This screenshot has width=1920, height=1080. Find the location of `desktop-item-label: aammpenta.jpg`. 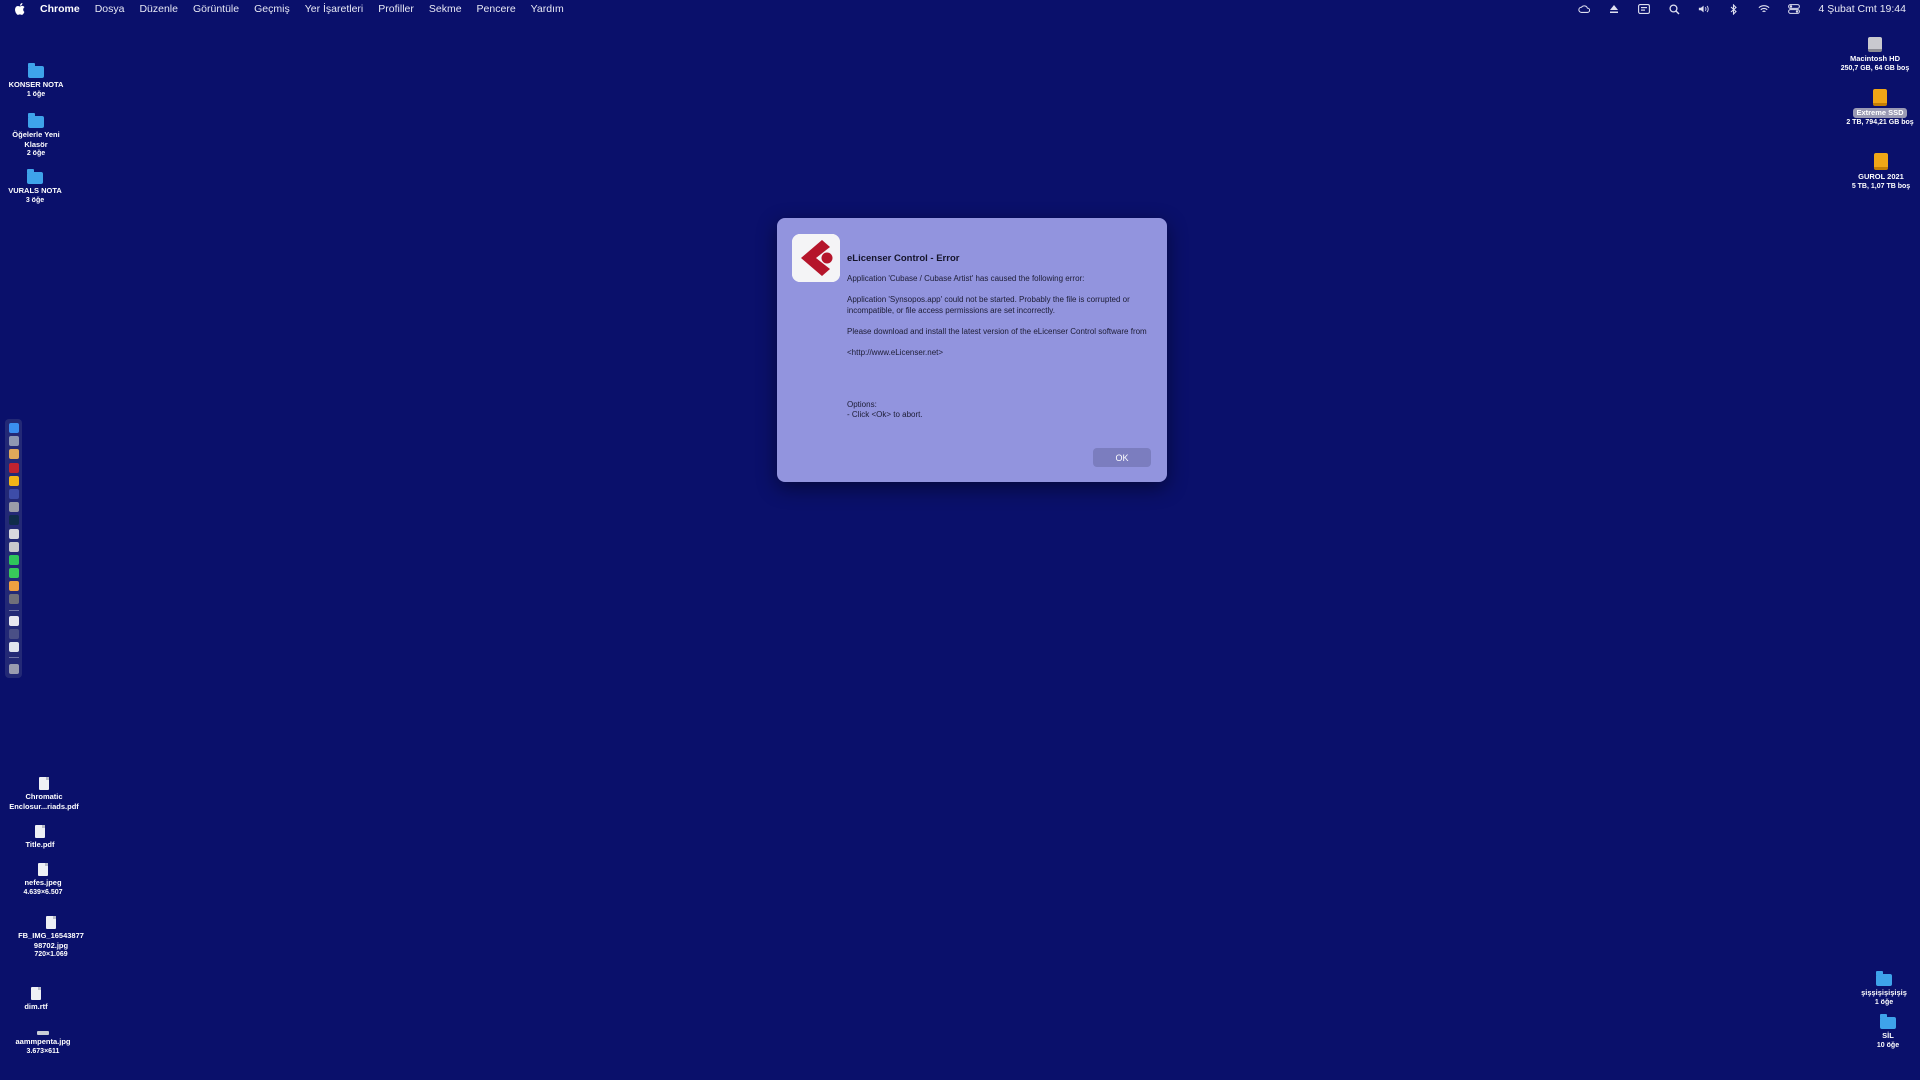

desktop-item-label: aammpenta.jpg is located at coordinates (43, 1041).